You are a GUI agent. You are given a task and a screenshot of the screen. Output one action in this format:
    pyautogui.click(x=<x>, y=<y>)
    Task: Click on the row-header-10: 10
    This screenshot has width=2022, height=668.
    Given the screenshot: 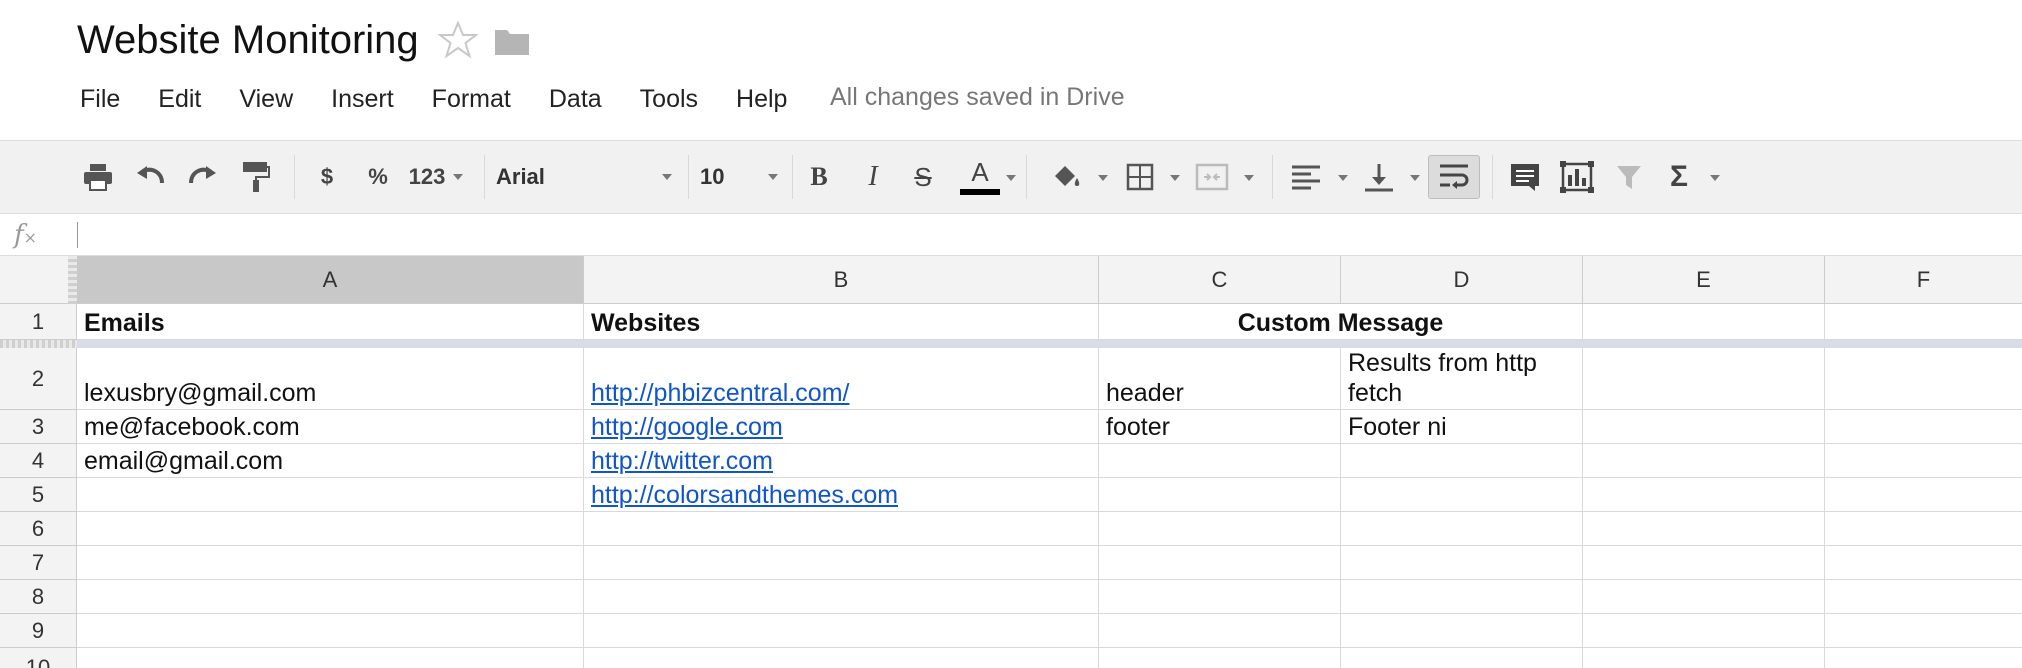 What is the action you would take?
    pyautogui.click(x=38, y=658)
    